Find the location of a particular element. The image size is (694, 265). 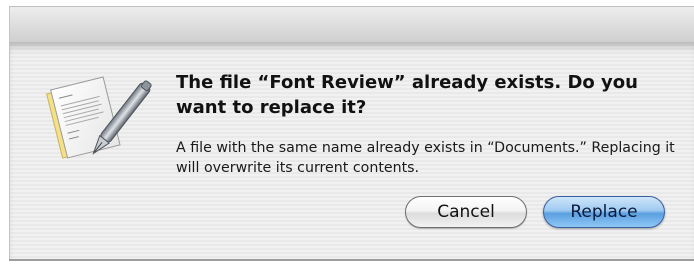

dialog-bottom-edge is located at coordinates (351, 260).